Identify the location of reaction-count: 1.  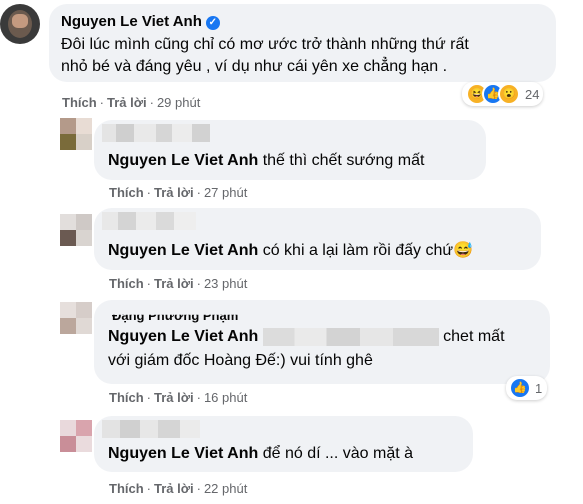
(539, 388).